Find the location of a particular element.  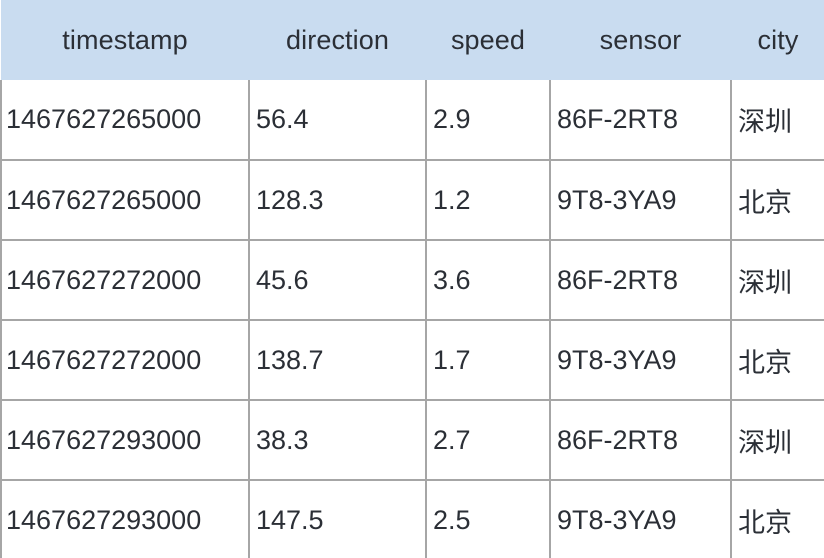

cell-direction: 45.6 is located at coordinates (338, 280).